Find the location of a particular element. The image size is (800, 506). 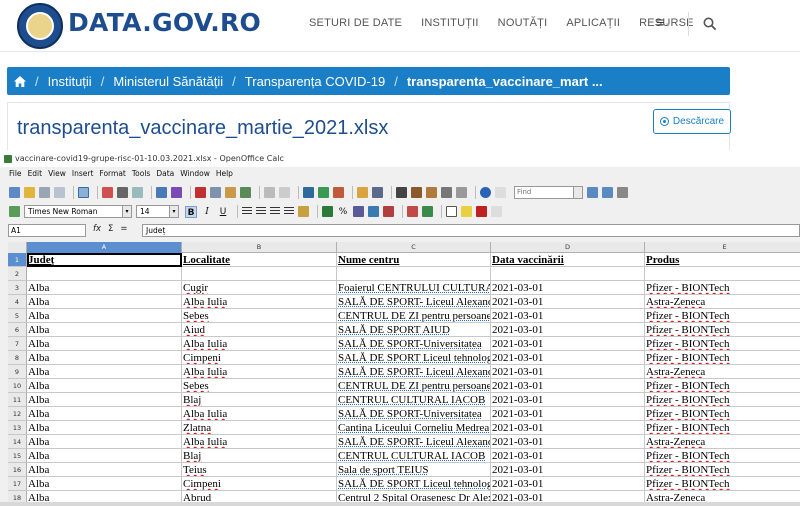

cell-b4: Alba Iulia is located at coordinates (259, 302).